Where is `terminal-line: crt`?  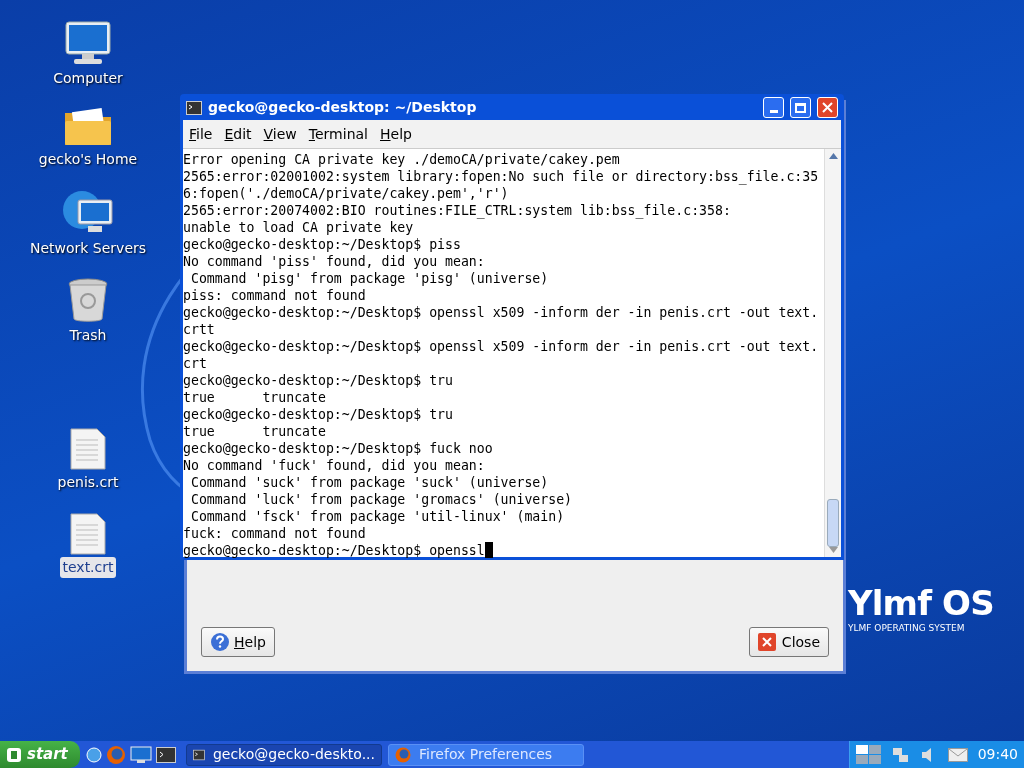 terminal-line: crt is located at coordinates (195, 363).